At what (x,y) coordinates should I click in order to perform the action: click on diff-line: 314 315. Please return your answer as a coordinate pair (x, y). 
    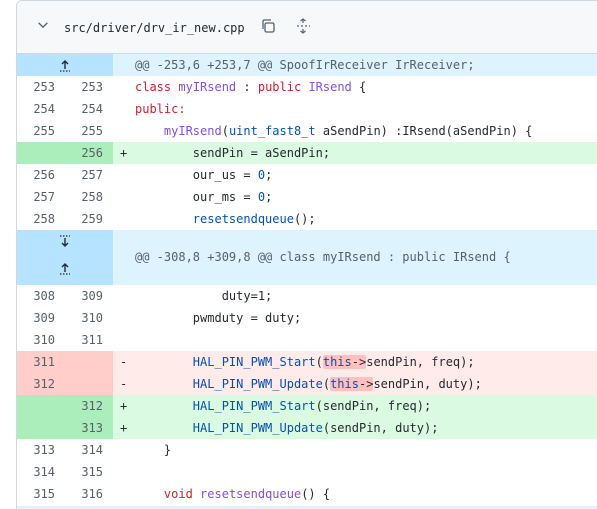
    Looking at the image, I should click on (68, 472).